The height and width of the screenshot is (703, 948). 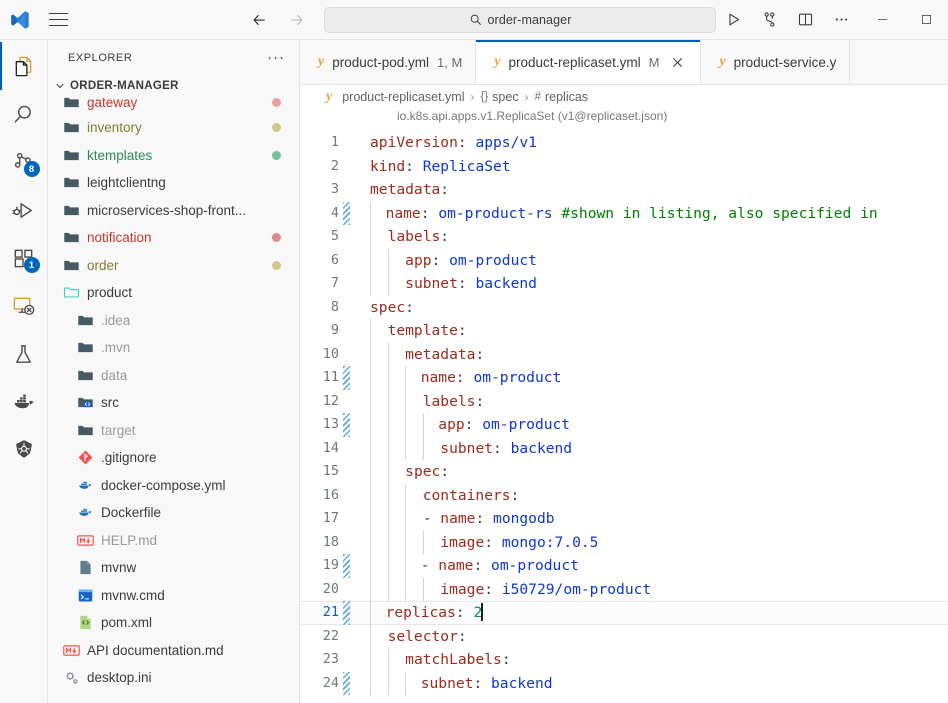 What do you see at coordinates (173, 623) in the screenshot?
I see `tree-item-pom-xml: pom.xml` at bounding box center [173, 623].